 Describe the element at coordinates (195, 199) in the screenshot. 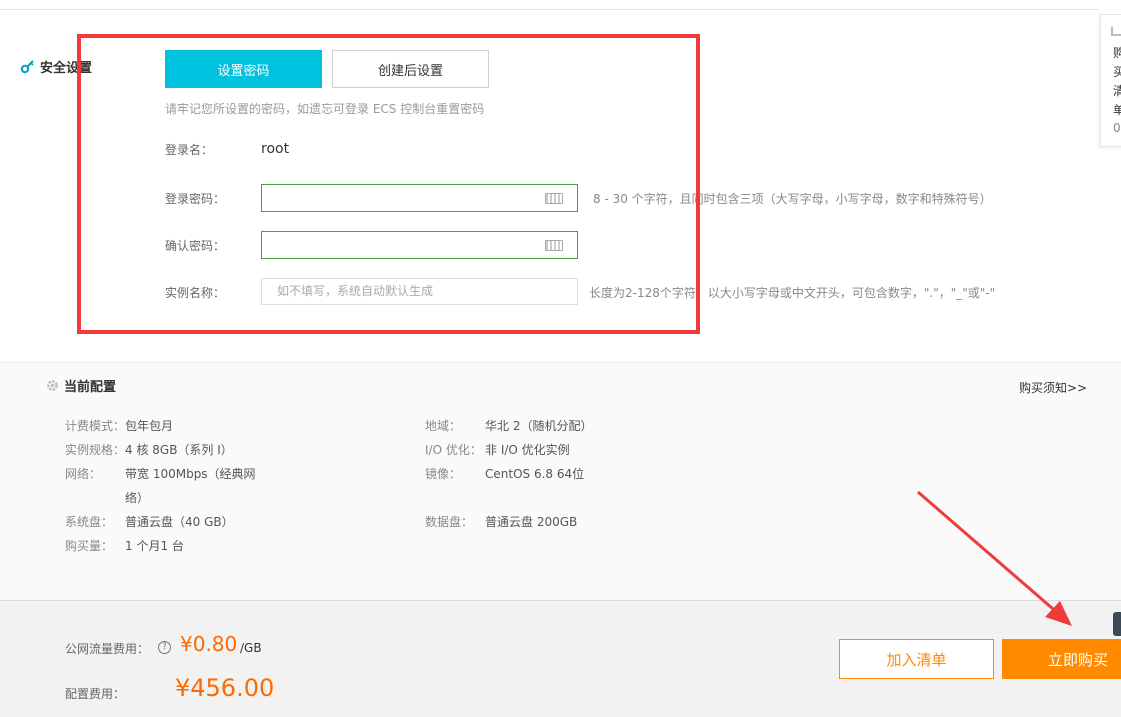

I see `password-label: 登录密码：` at that location.